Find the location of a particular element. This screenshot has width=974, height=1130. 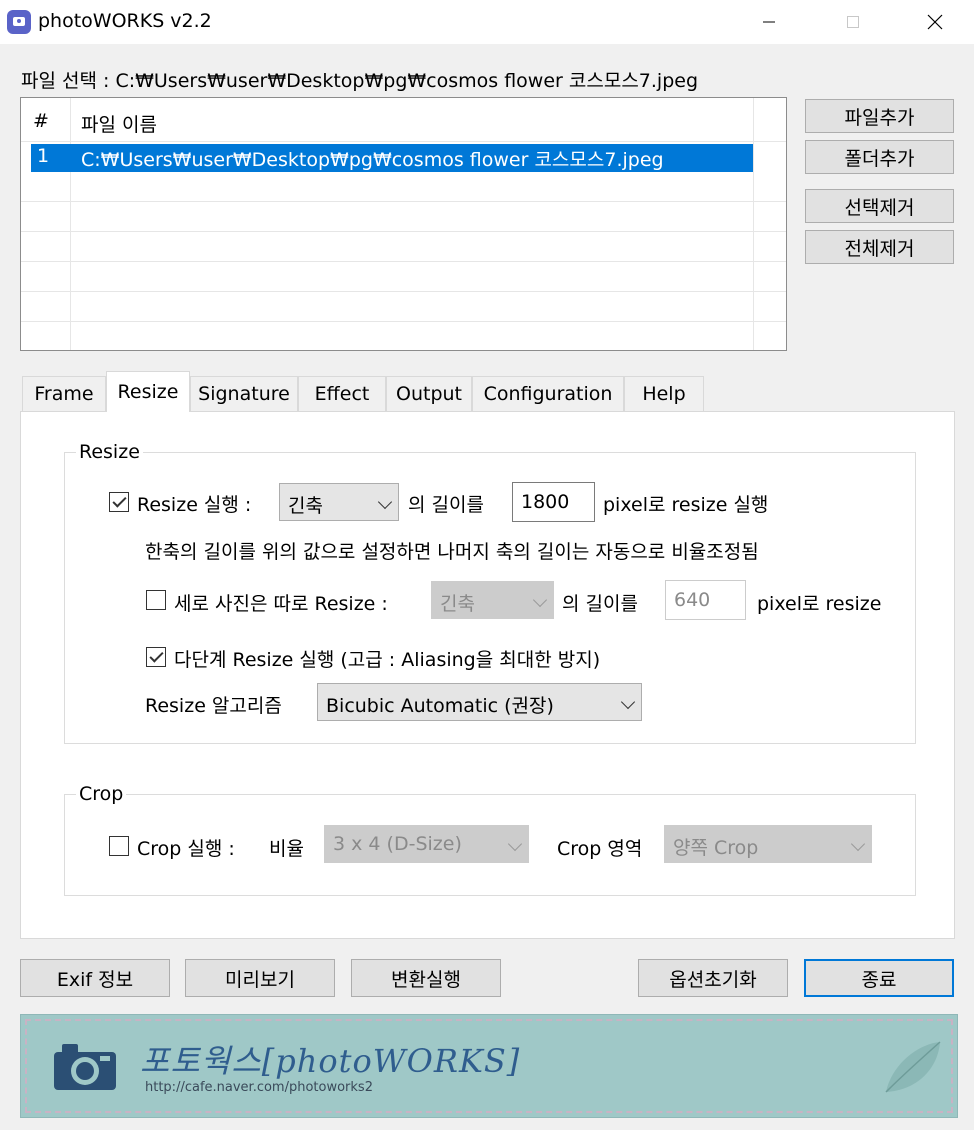

multistep-resize-checkbox is located at coordinates (156, 657).